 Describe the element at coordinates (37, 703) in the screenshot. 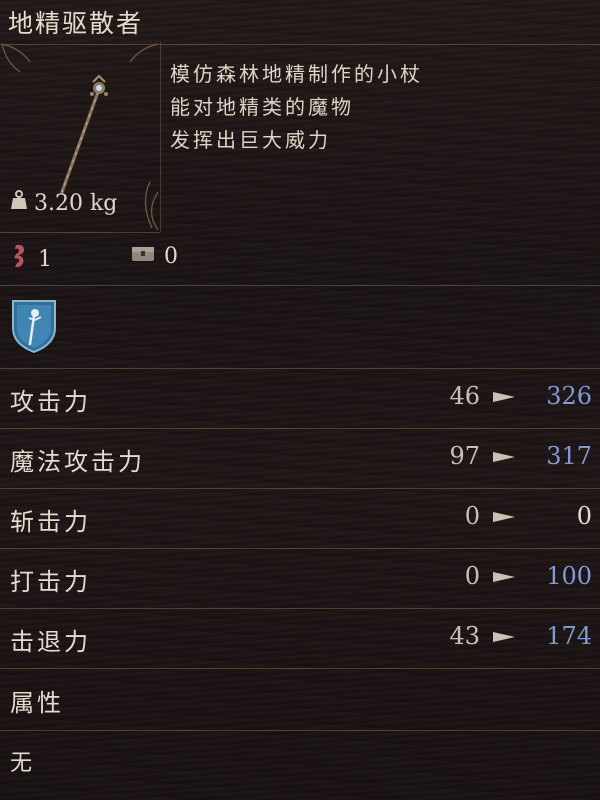

I see `attribute-label: 属性` at that location.